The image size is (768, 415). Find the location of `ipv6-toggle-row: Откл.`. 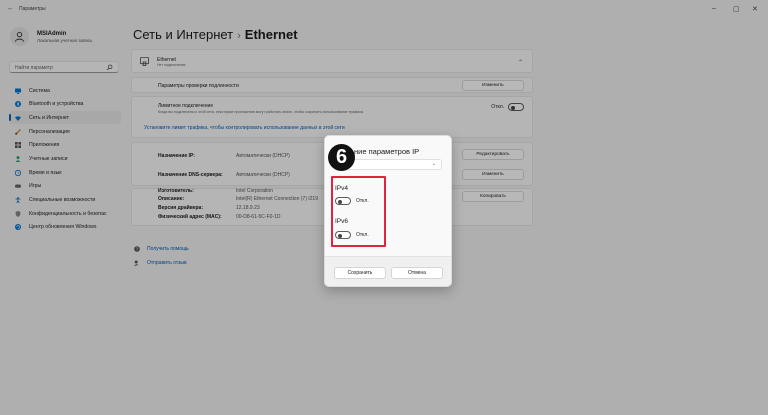

ipv6-toggle-row: Откл. is located at coordinates (352, 235).